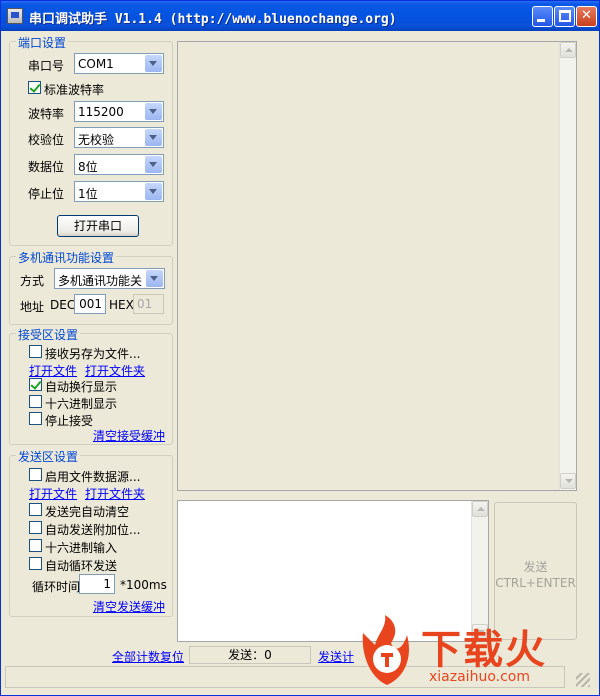 The image size is (600, 696). I want to click on mode-select-value: 多机通讯功能关, so click(100, 281).